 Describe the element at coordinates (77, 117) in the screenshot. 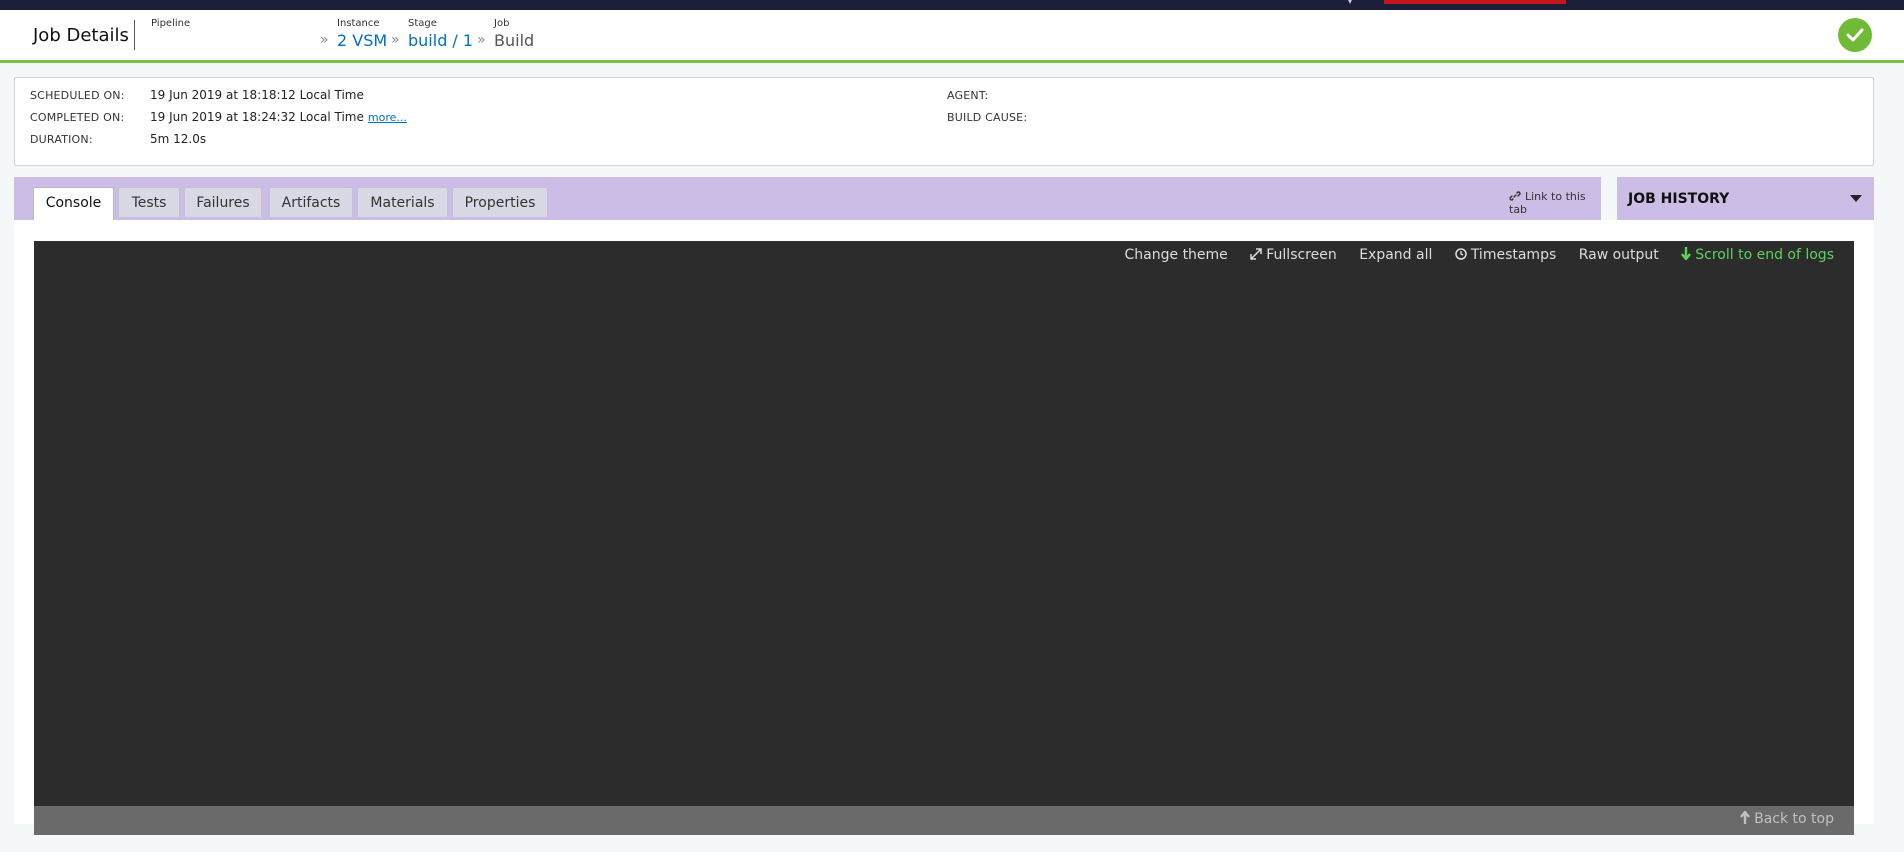

I see `completed-on-label: COMPLETED ON:` at that location.